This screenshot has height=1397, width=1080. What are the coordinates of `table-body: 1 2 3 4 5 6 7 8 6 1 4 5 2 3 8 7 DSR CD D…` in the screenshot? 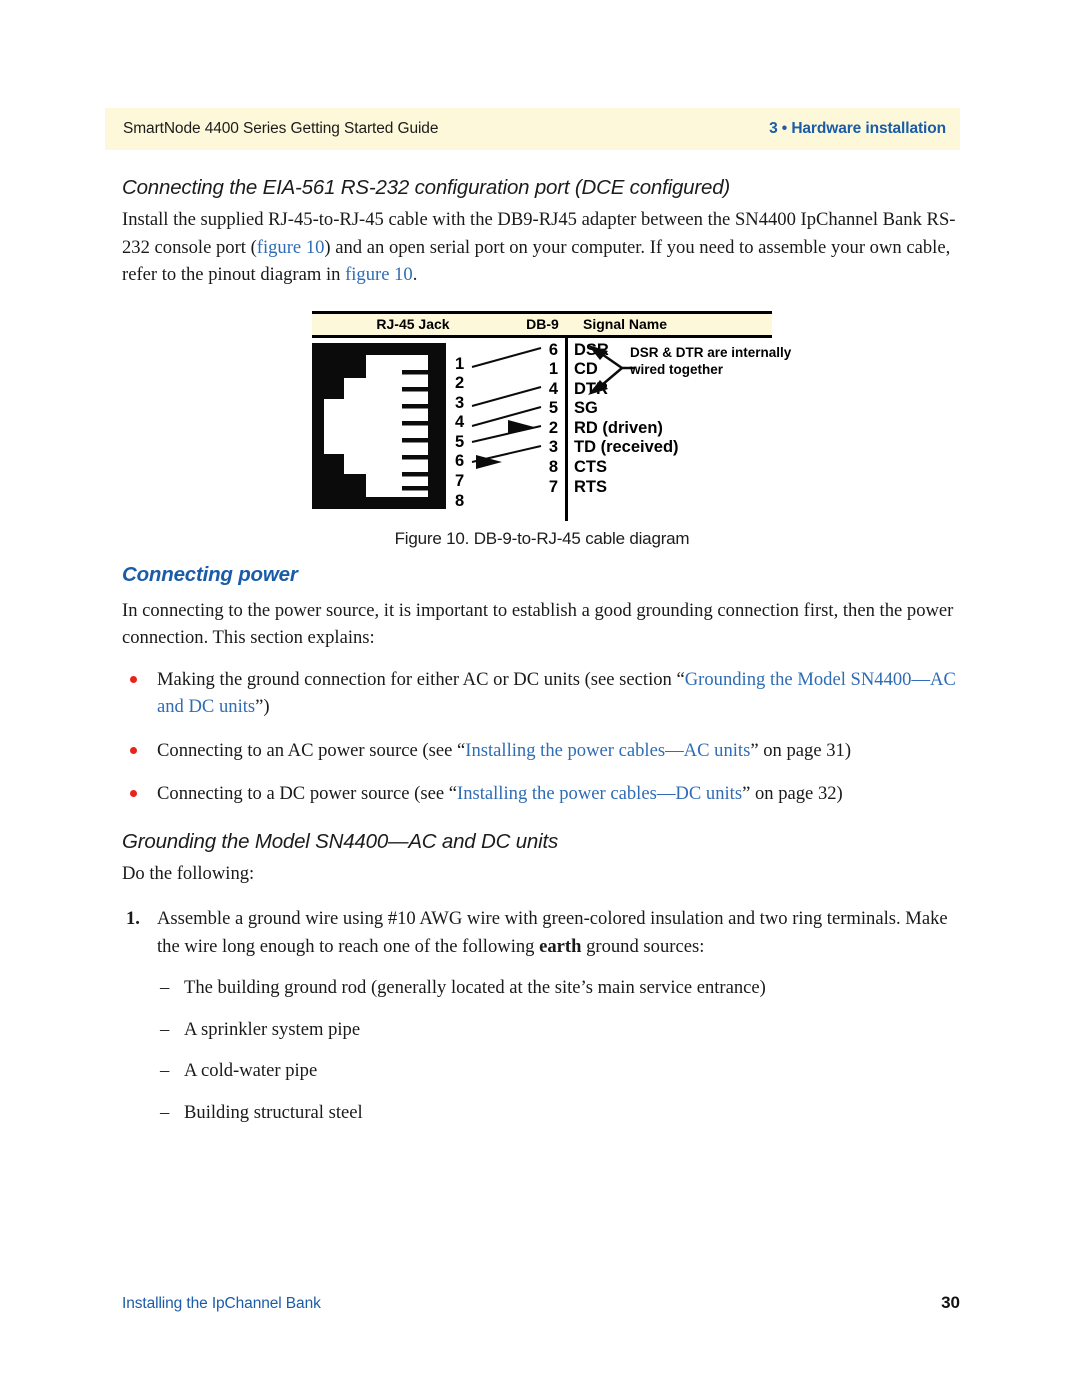 It's located at (551, 429).